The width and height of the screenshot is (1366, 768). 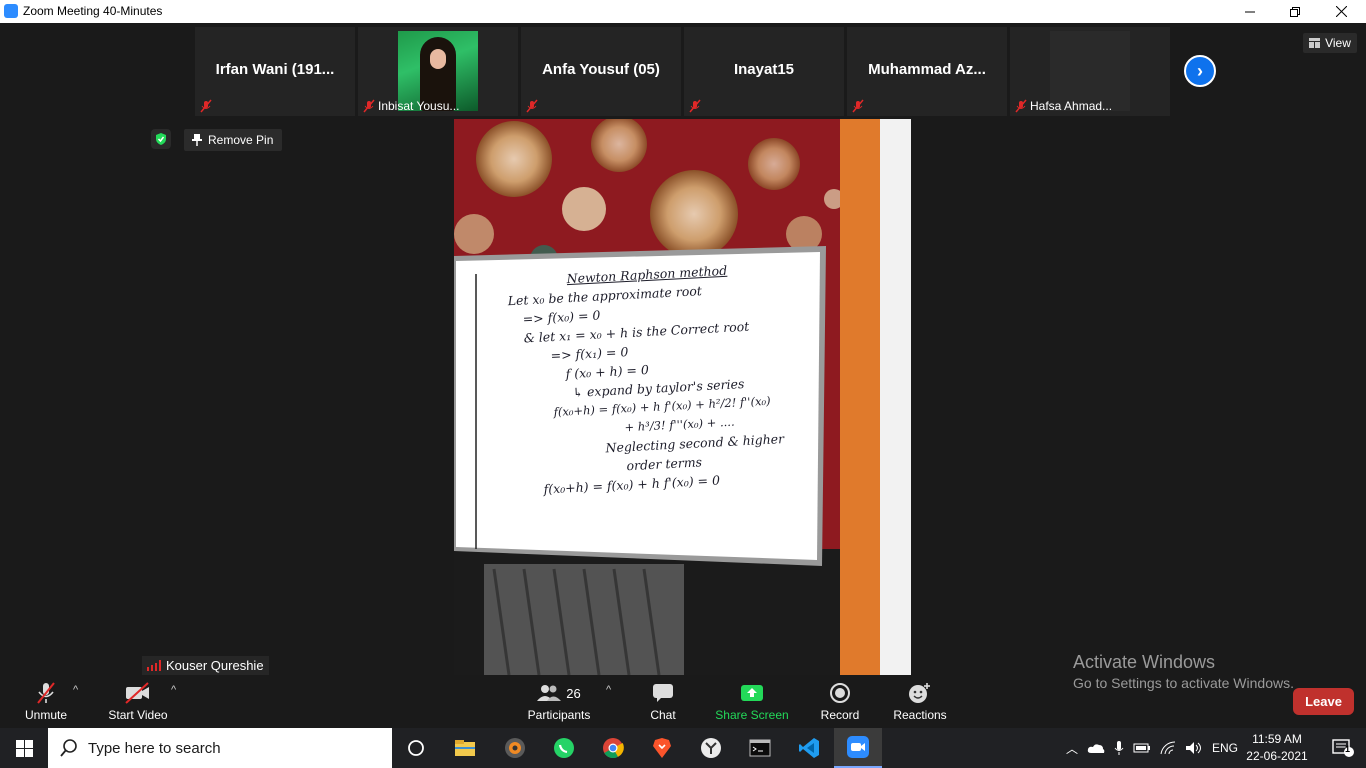 I want to click on record-button: Record, so click(x=840, y=701).